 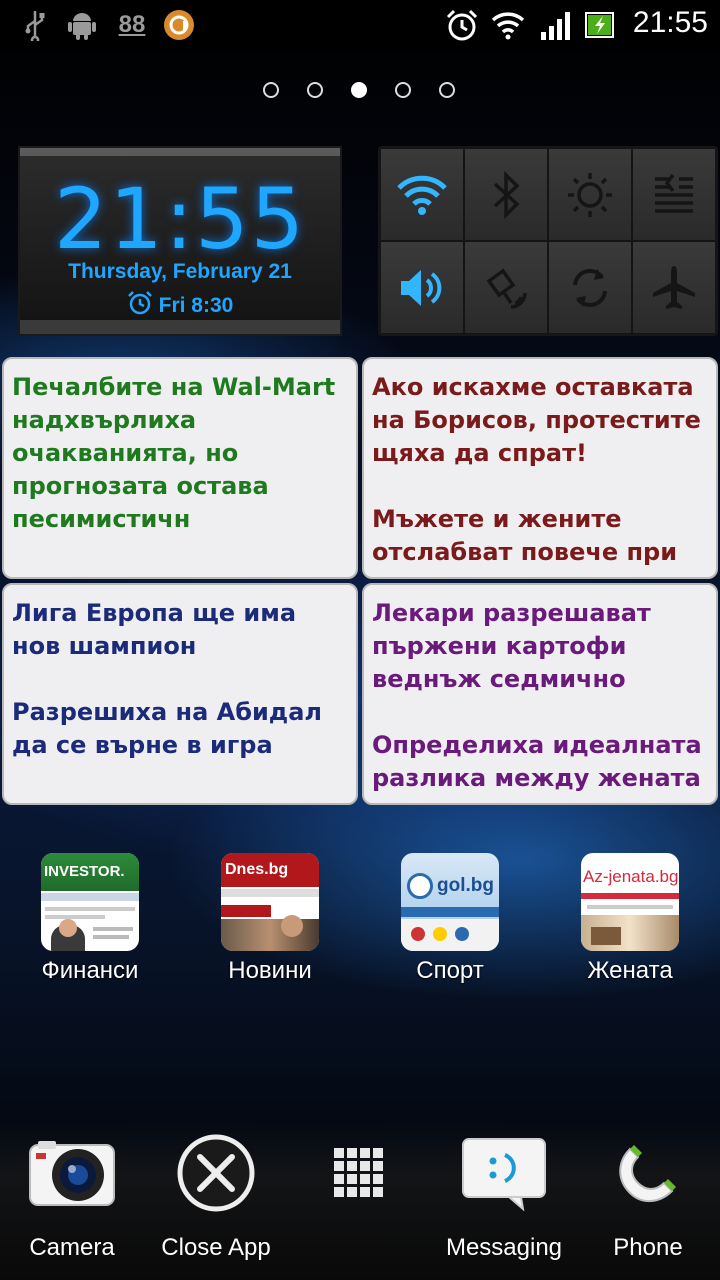 I want to click on app-shortcut-women: Az-jenata.bg Жената, so click(x=630, y=919).